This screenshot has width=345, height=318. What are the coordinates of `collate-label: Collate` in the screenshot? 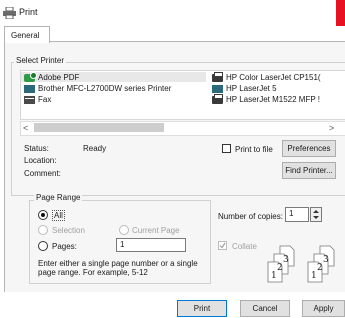 It's located at (244, 246).